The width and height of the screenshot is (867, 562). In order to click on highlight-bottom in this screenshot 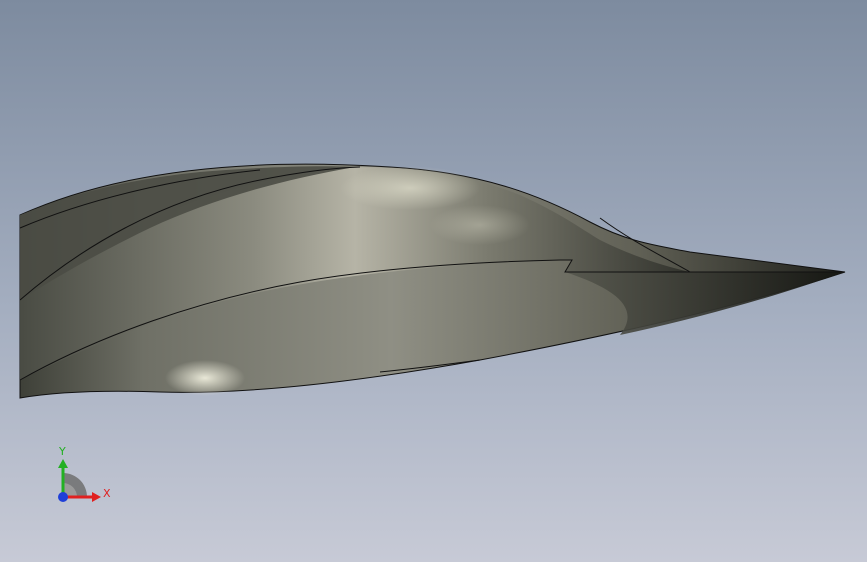, I will do `click(205, 378)`.